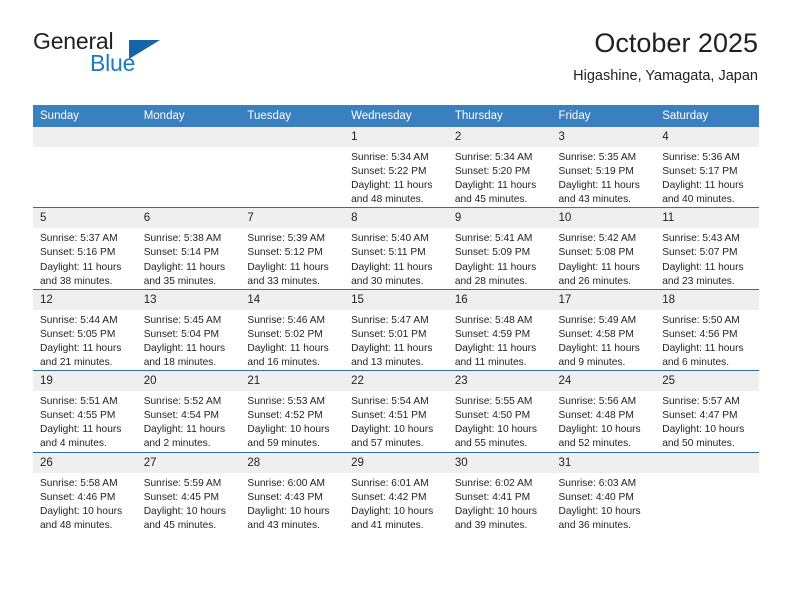 This screenshot has height=612, width=792. What do you see at coordinates (698, 200) in the screenshot?
I see `daylight-duration-line2: and 40 minutes.` at bounding box center [698, 200].